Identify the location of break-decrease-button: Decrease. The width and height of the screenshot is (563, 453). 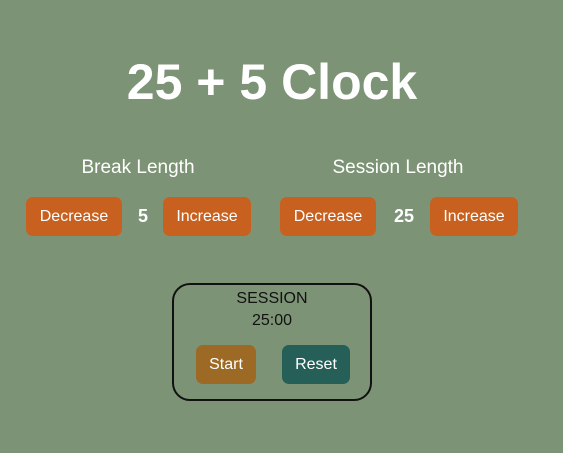
(74, 216).